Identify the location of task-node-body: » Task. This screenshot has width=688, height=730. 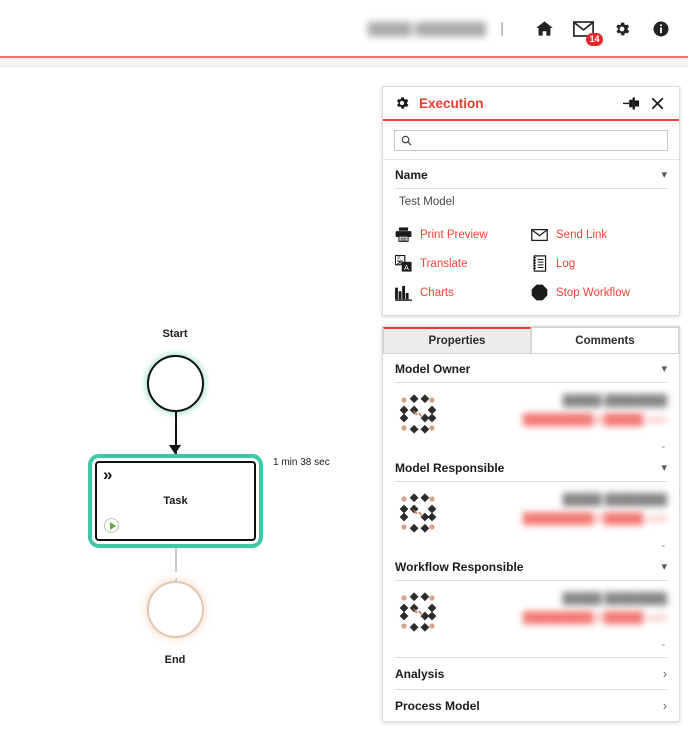
(175, 501).